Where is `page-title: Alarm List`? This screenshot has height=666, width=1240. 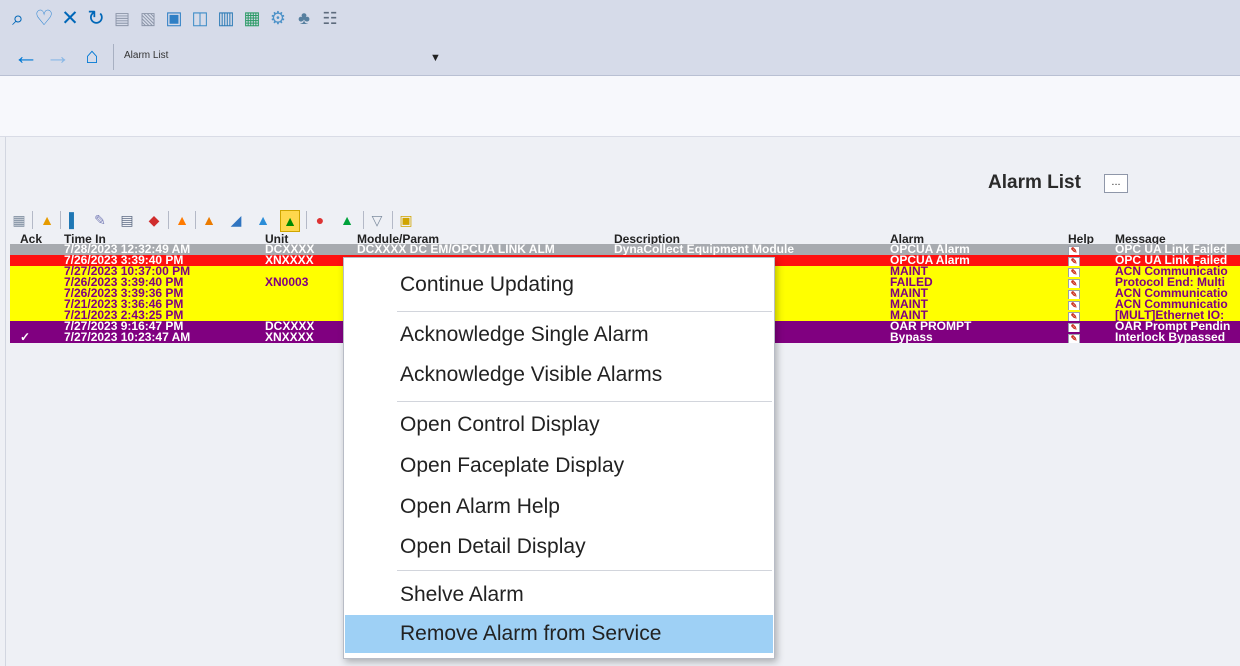 page-title: Alarm List is located at coordinates (1034, 182).